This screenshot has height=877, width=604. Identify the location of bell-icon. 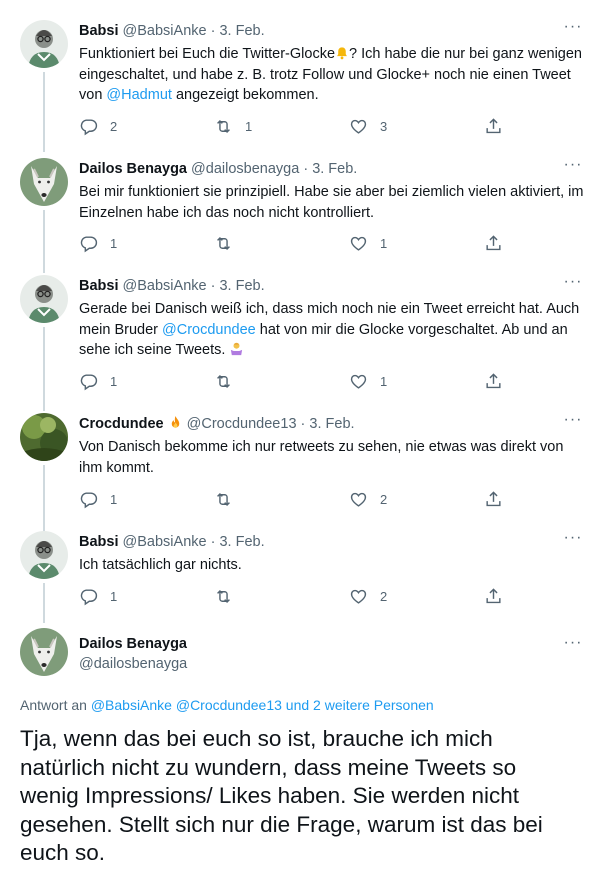
(342, 53).